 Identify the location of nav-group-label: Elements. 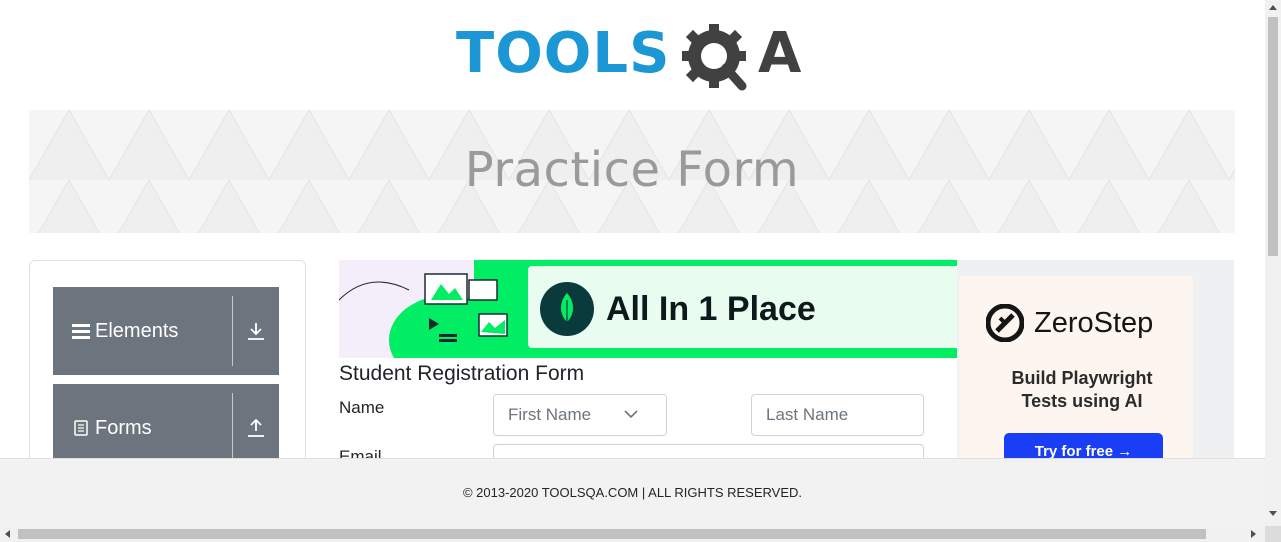
(137, 330).